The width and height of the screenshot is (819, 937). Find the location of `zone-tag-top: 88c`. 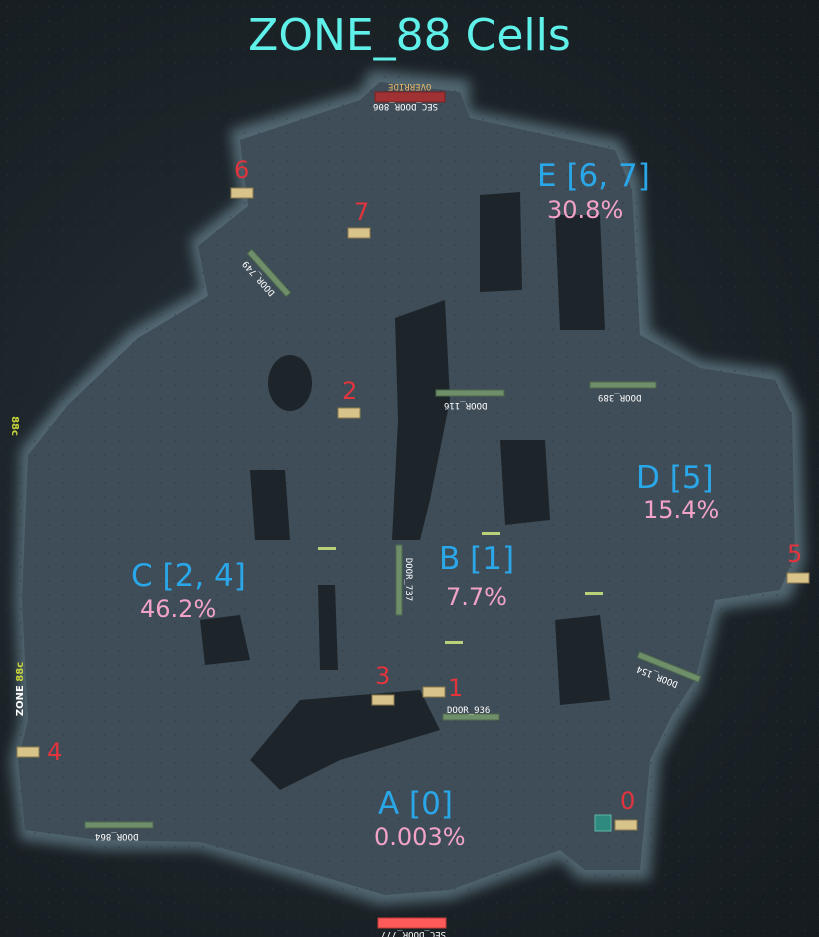

zone-tag-top: 88c is located at coordinates (14, 426).